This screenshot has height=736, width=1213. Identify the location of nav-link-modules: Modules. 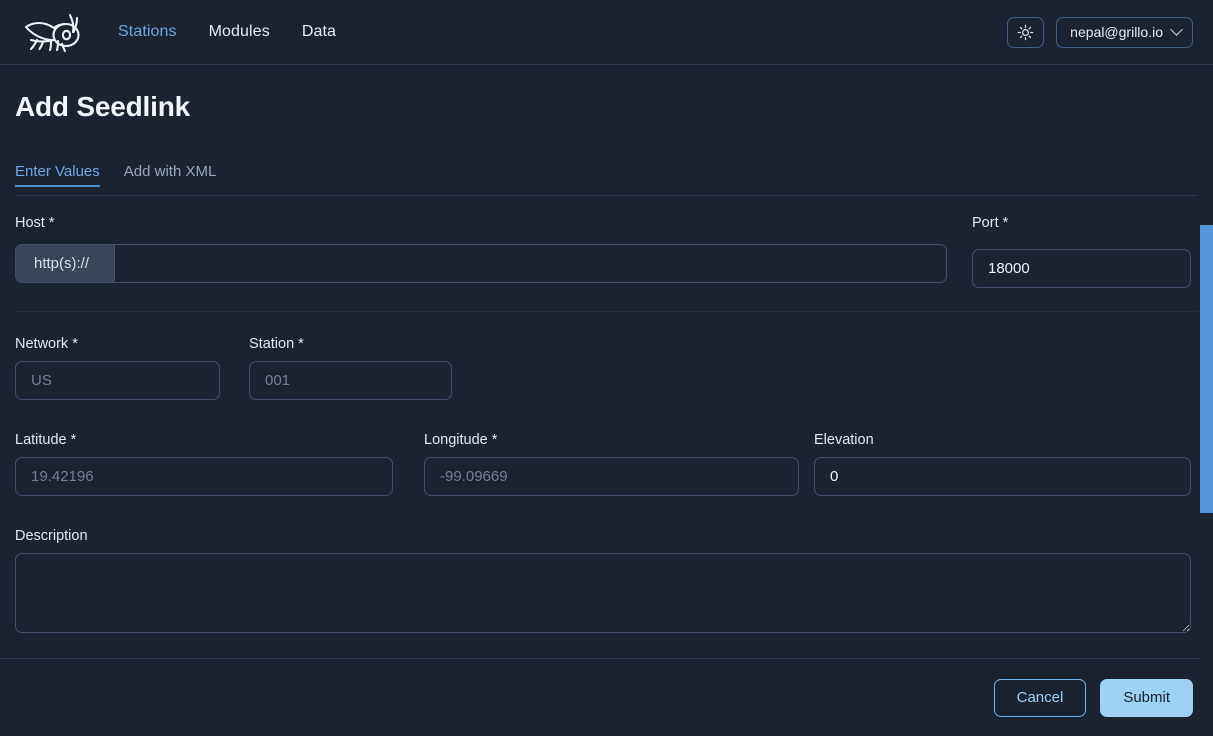
(239, 32).